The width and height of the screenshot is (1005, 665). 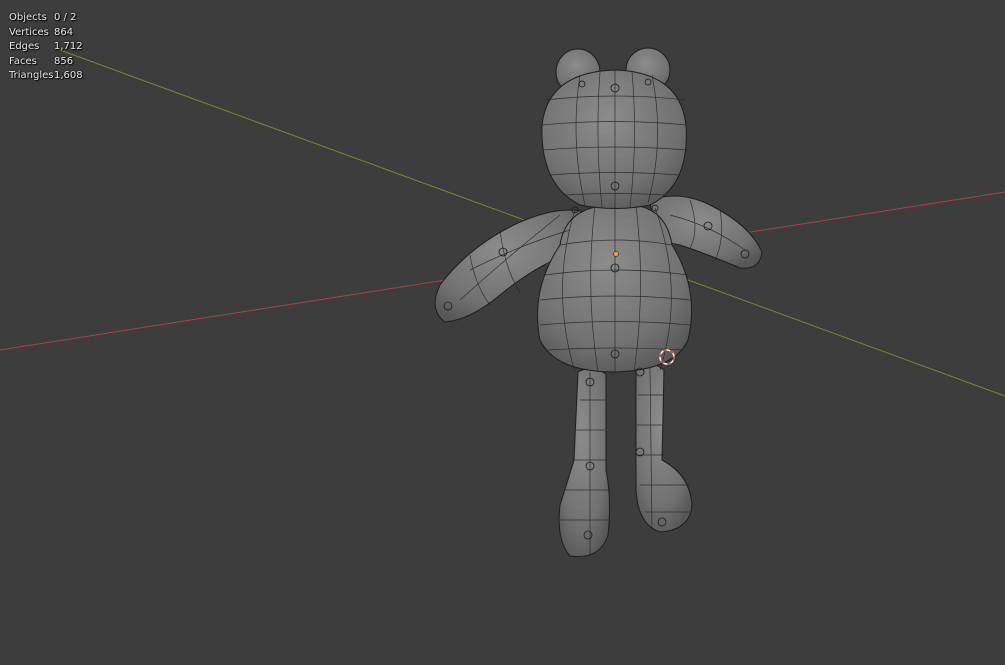 I want to click on stat-value: 856, so click(x=64, y=61).